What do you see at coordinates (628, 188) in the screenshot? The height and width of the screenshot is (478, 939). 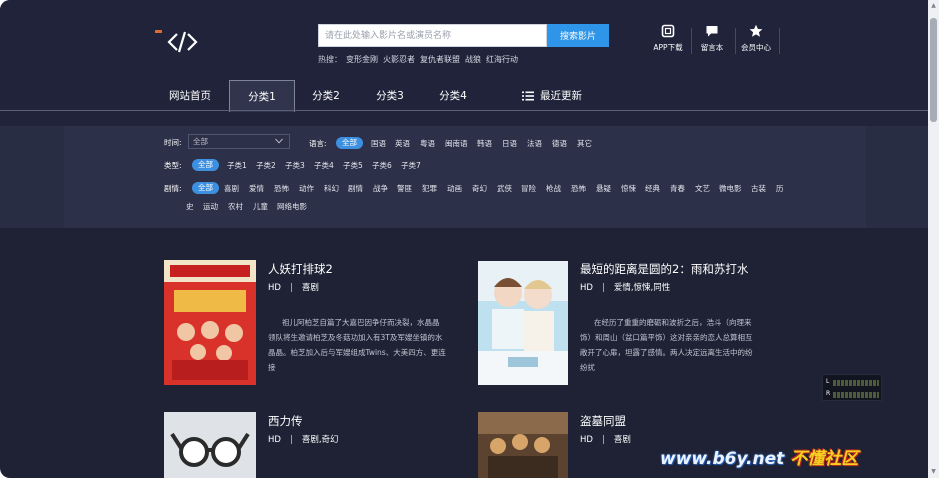 I see `filter-genre-option: 惊悚` at bounding box center [628, 188].